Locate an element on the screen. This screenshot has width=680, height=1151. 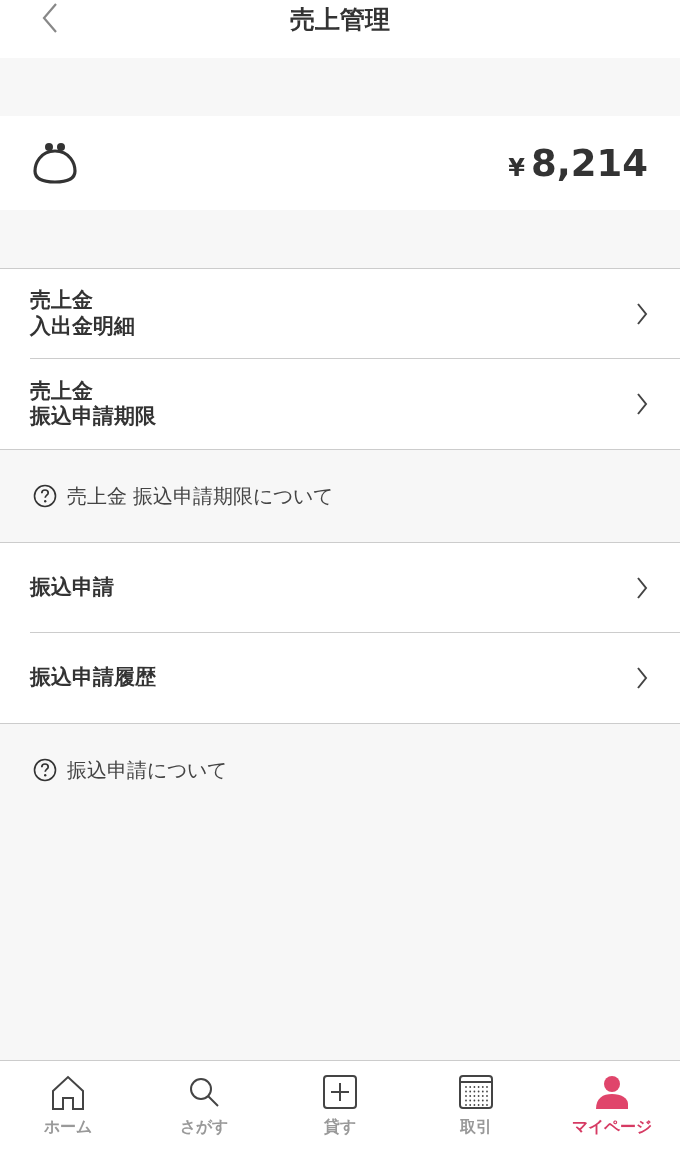
menu-item: 売上金 入出金明細 is located at coordinates (355, 314).